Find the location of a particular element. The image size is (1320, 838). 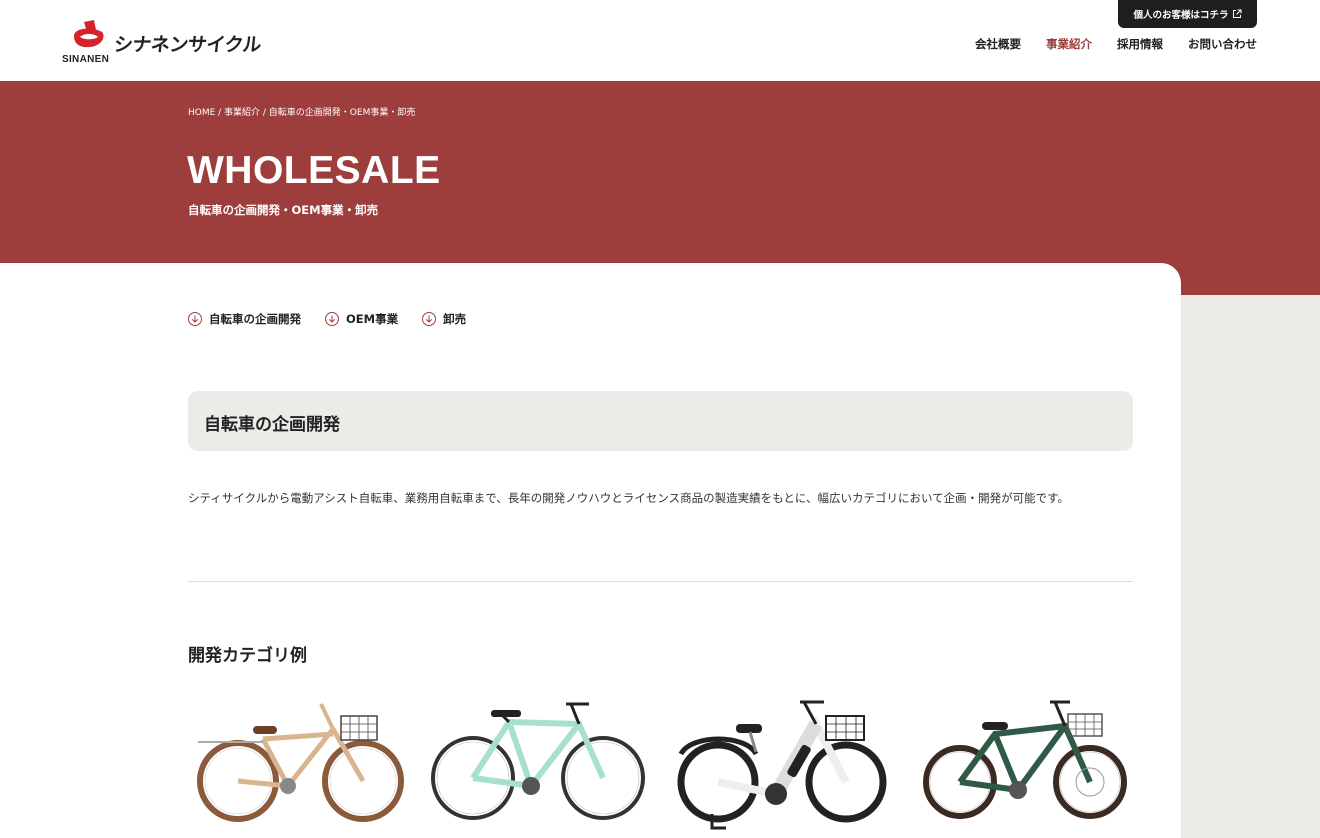

city-bike-image is located at coordinates (300, 762).